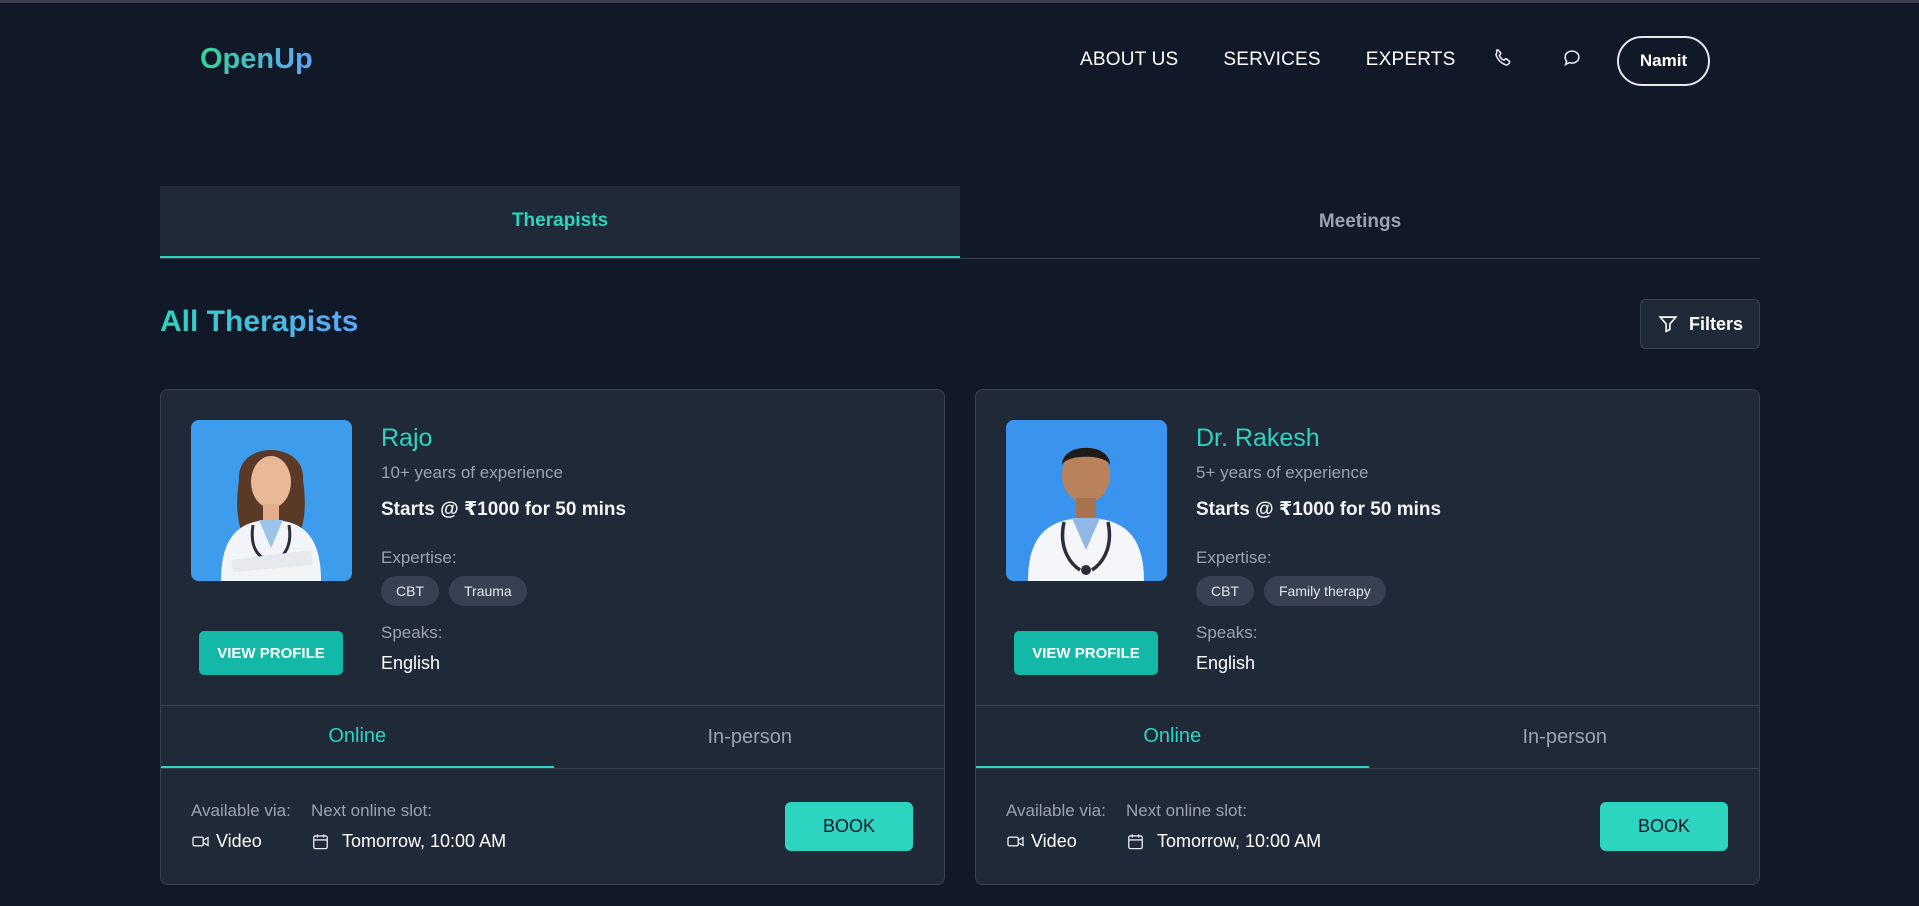 The image size is (1919, 906). I want to click on main-tabs: Therapists Meetings, so click(960, 222).